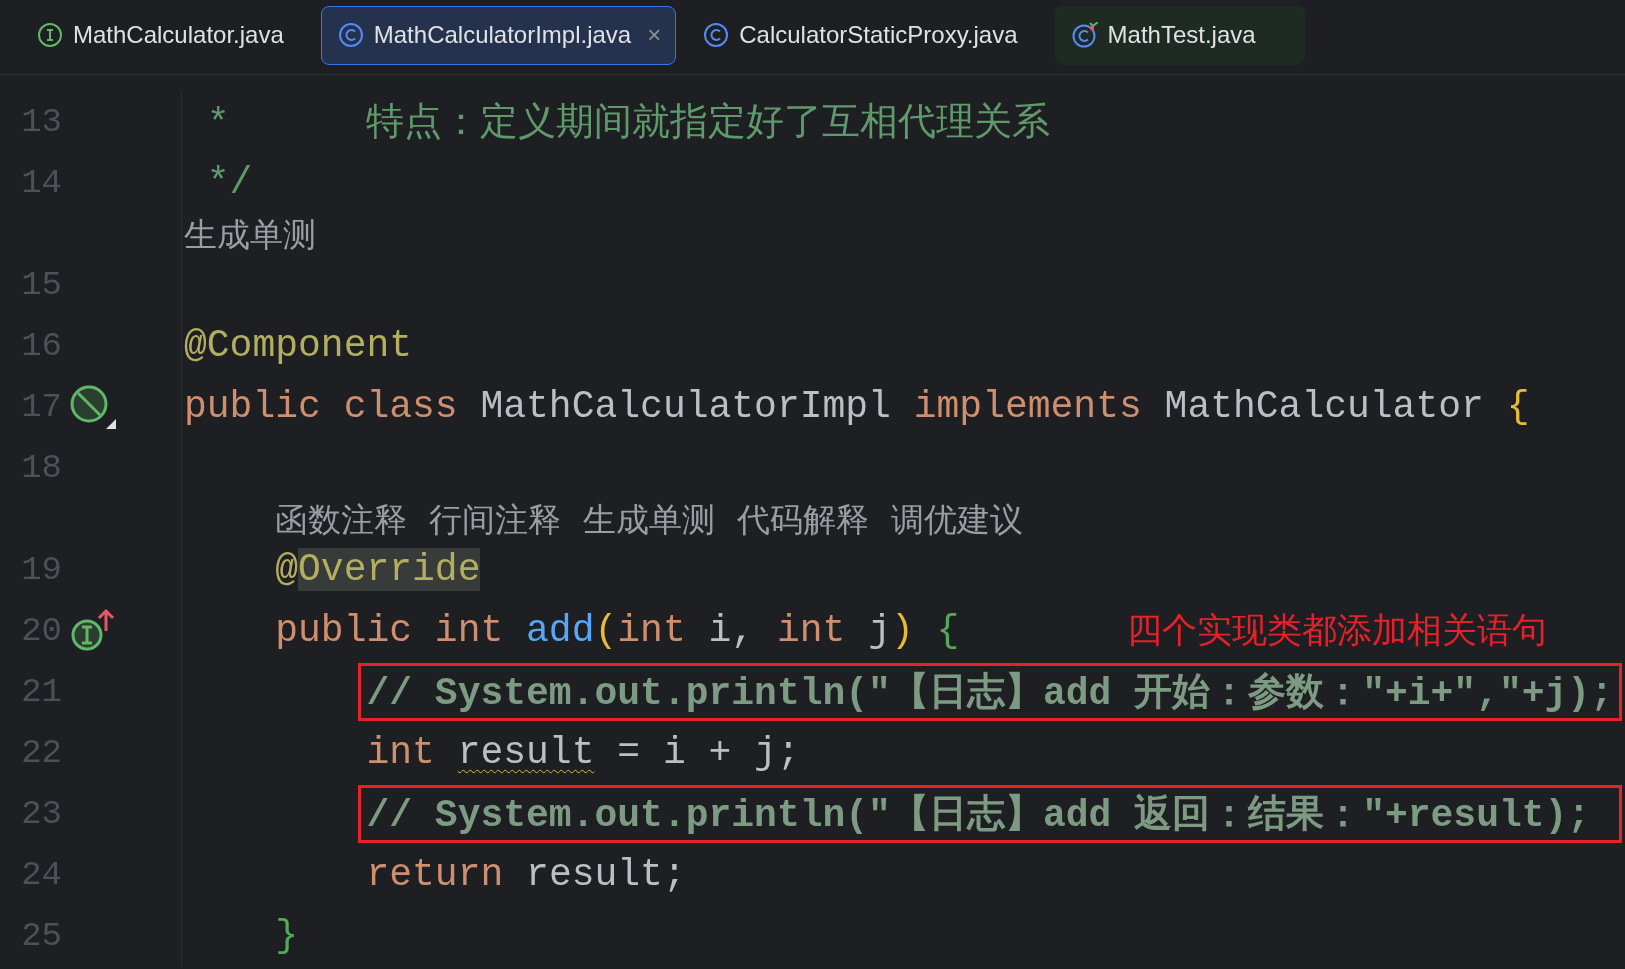  I want to click on code-comment: * 特点：定义期间就指定好了互相代理关系, so click(628, 124).